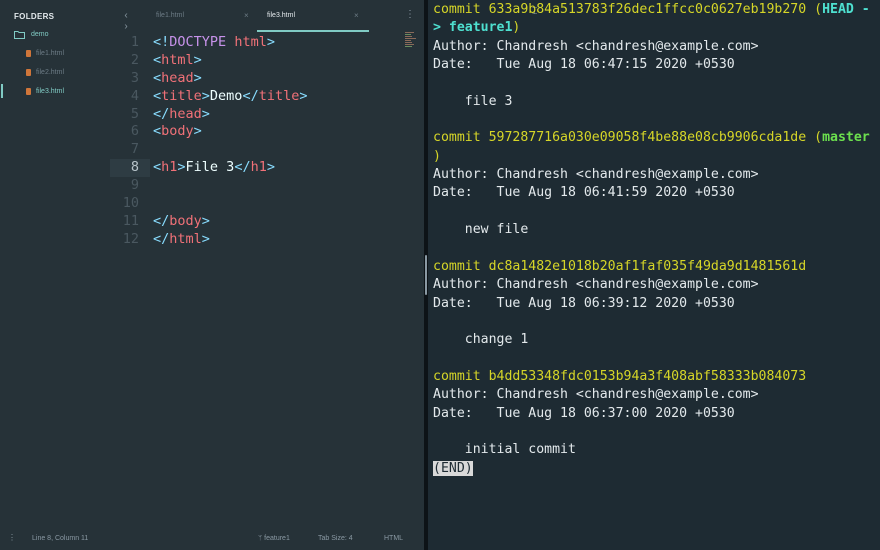 The image size is (880, 550). Describe the element at coordinates (50, 91) in the screenshot. I see `tree-file-label: file3.html` at that location.